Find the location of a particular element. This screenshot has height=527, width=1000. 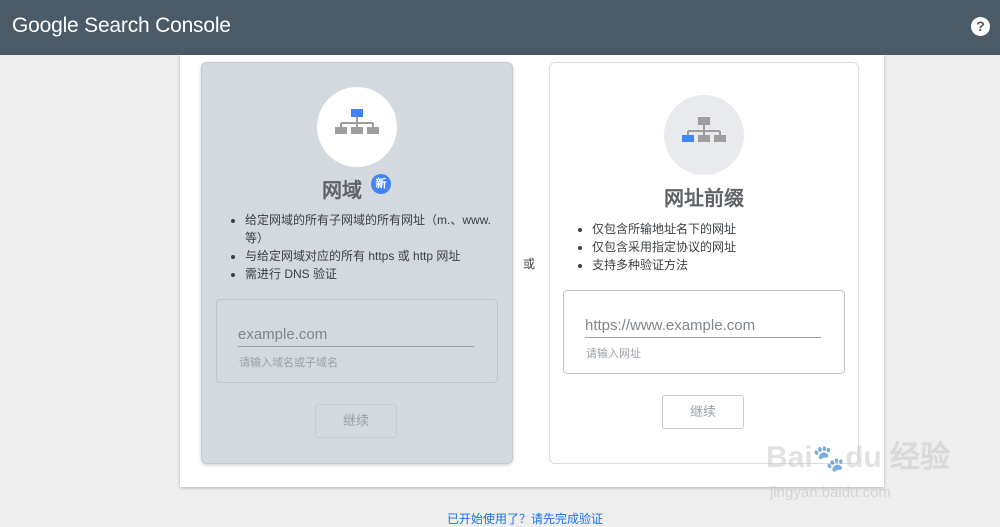

list-item: 仅包含所输地址名下的网址 is located at coordinates (717, 229).